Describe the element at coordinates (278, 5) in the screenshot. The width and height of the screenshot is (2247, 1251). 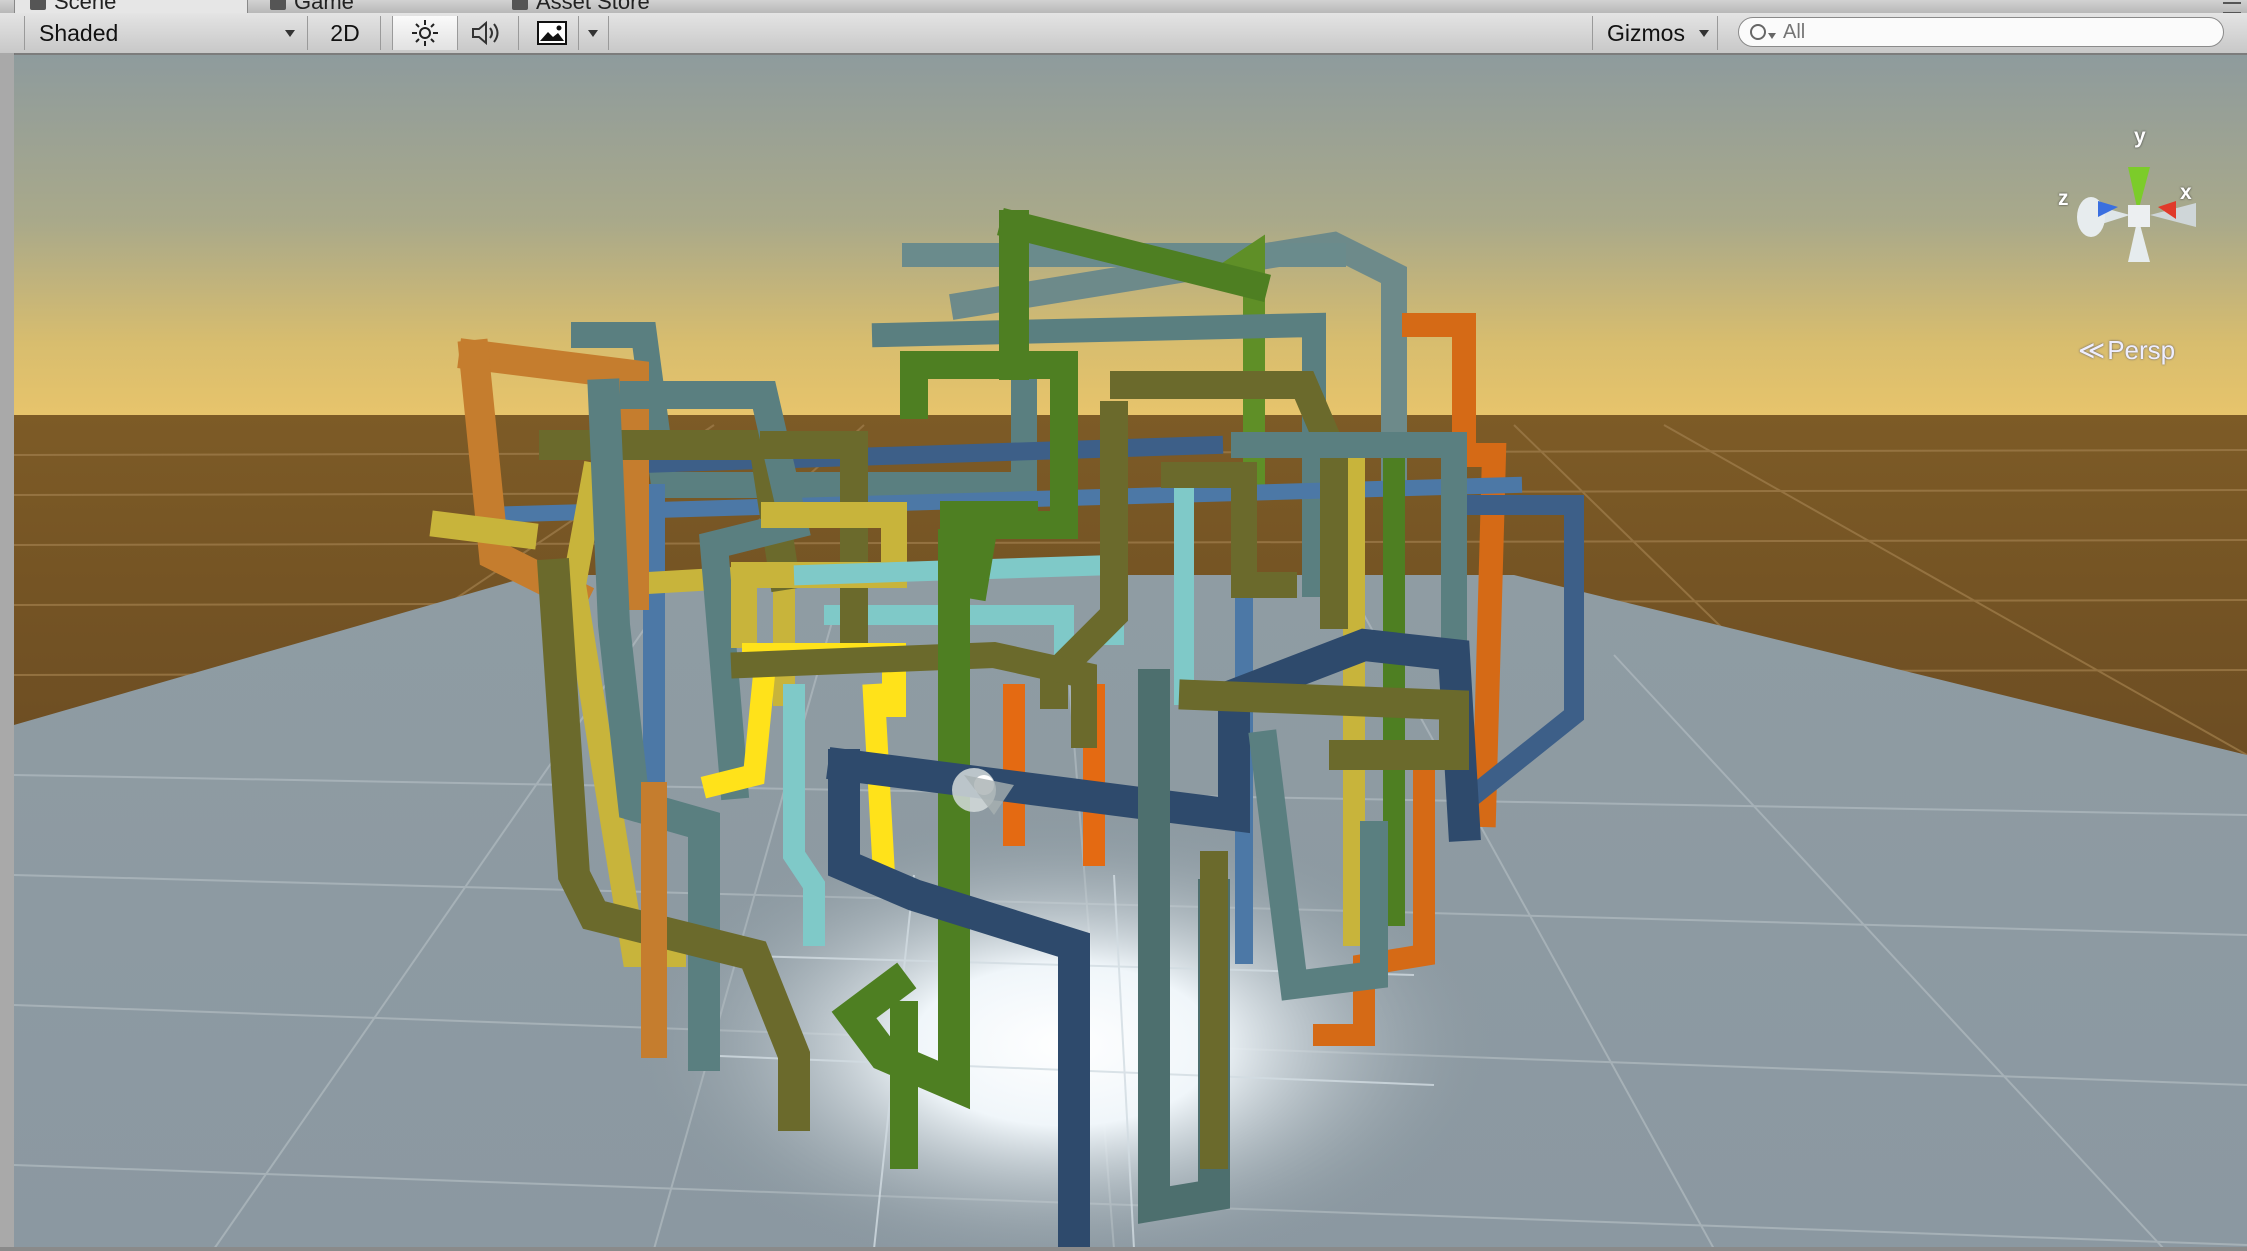
I see `game-tab-icon` at that location.